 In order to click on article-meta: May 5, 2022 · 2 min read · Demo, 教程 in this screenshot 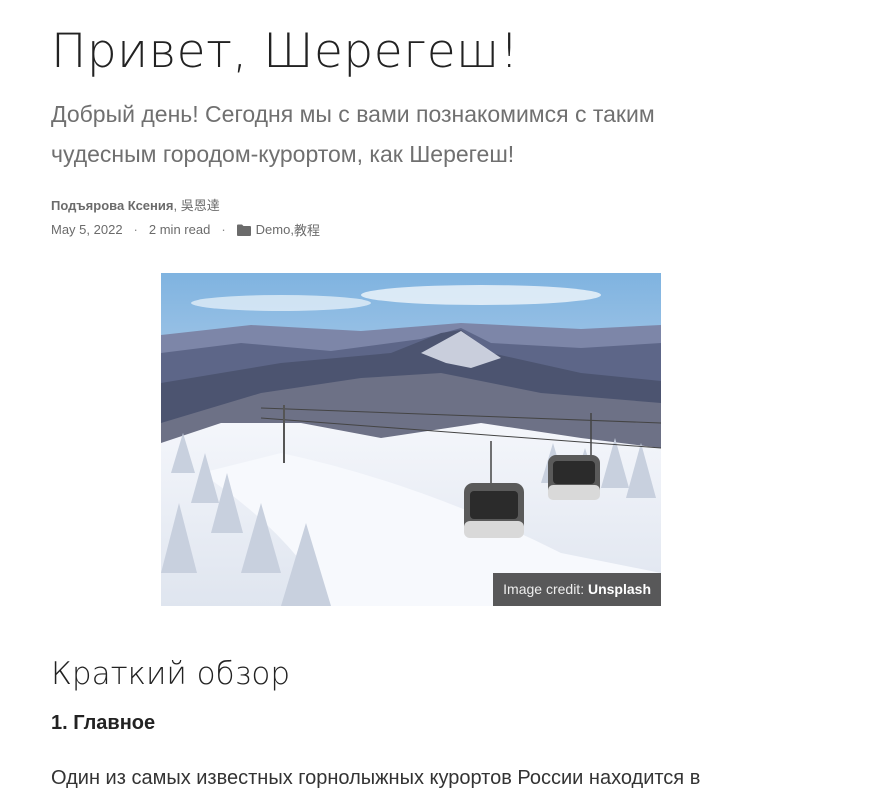, I will do `click(185, 229)`.